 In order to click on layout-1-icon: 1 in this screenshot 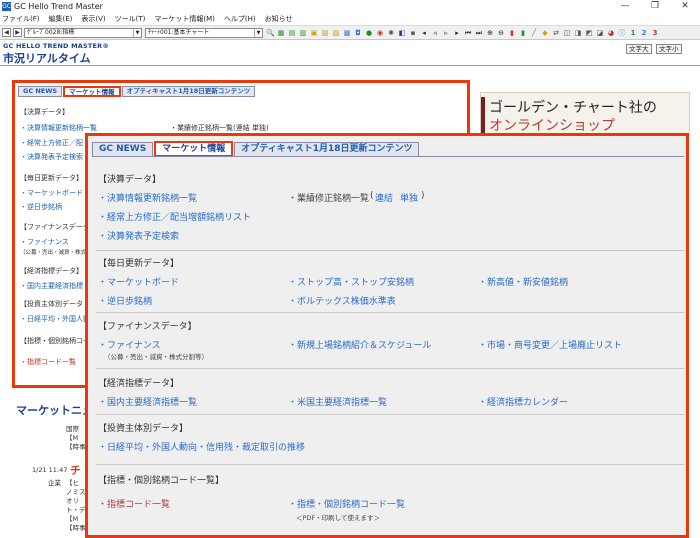, I will do `click(633, 33)`.